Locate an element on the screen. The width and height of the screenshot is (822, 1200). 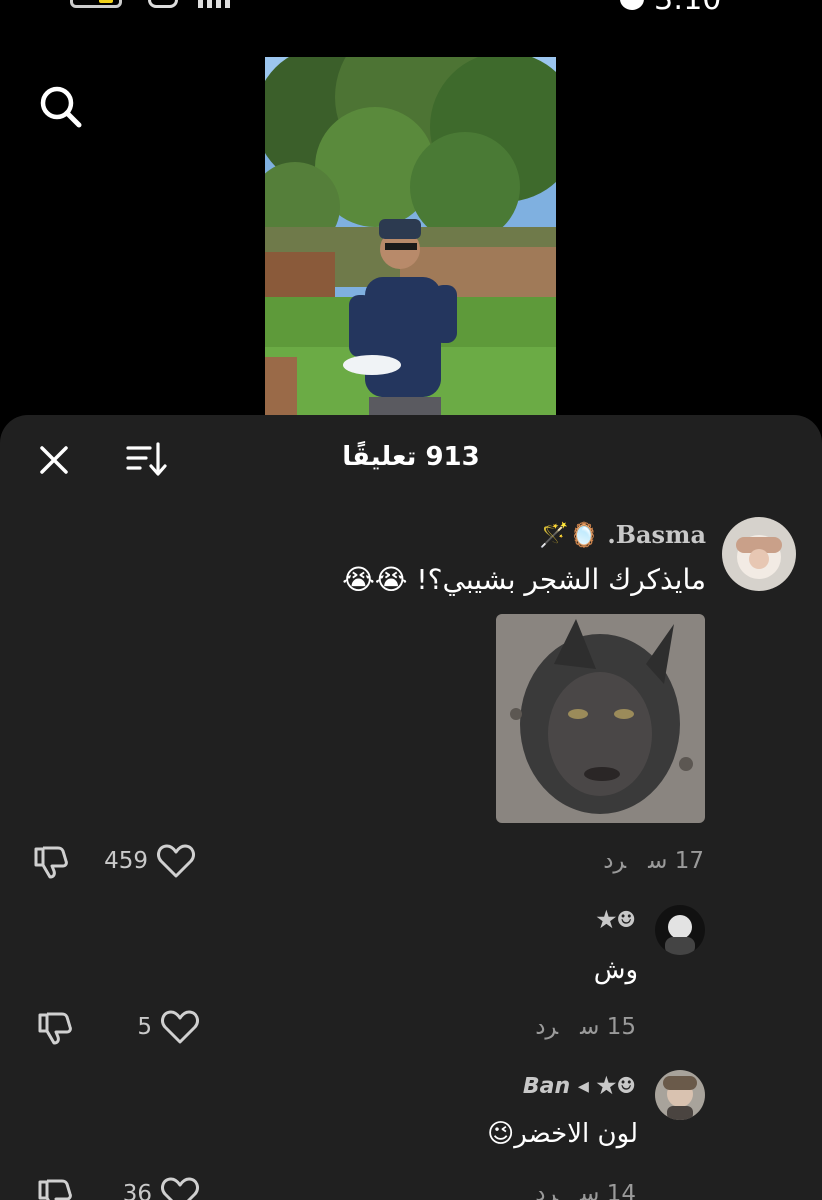
like-count: 459 is located at coordinates (126, 861).